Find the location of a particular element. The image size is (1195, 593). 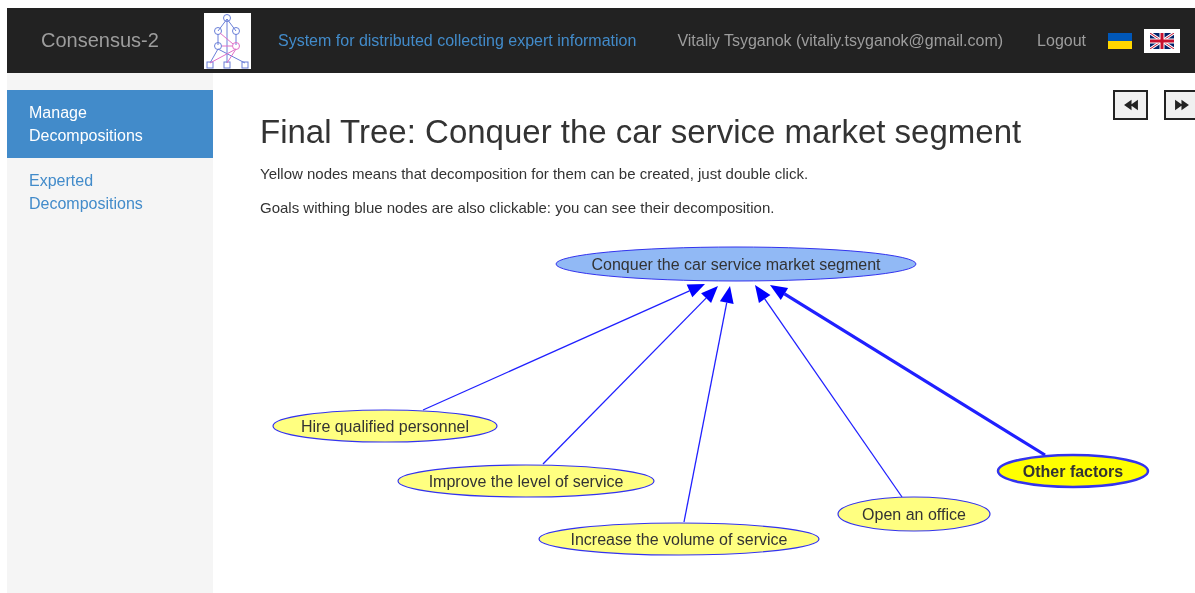

sidebar-item: Experted Decompositions is located at coordinates (110, 192).